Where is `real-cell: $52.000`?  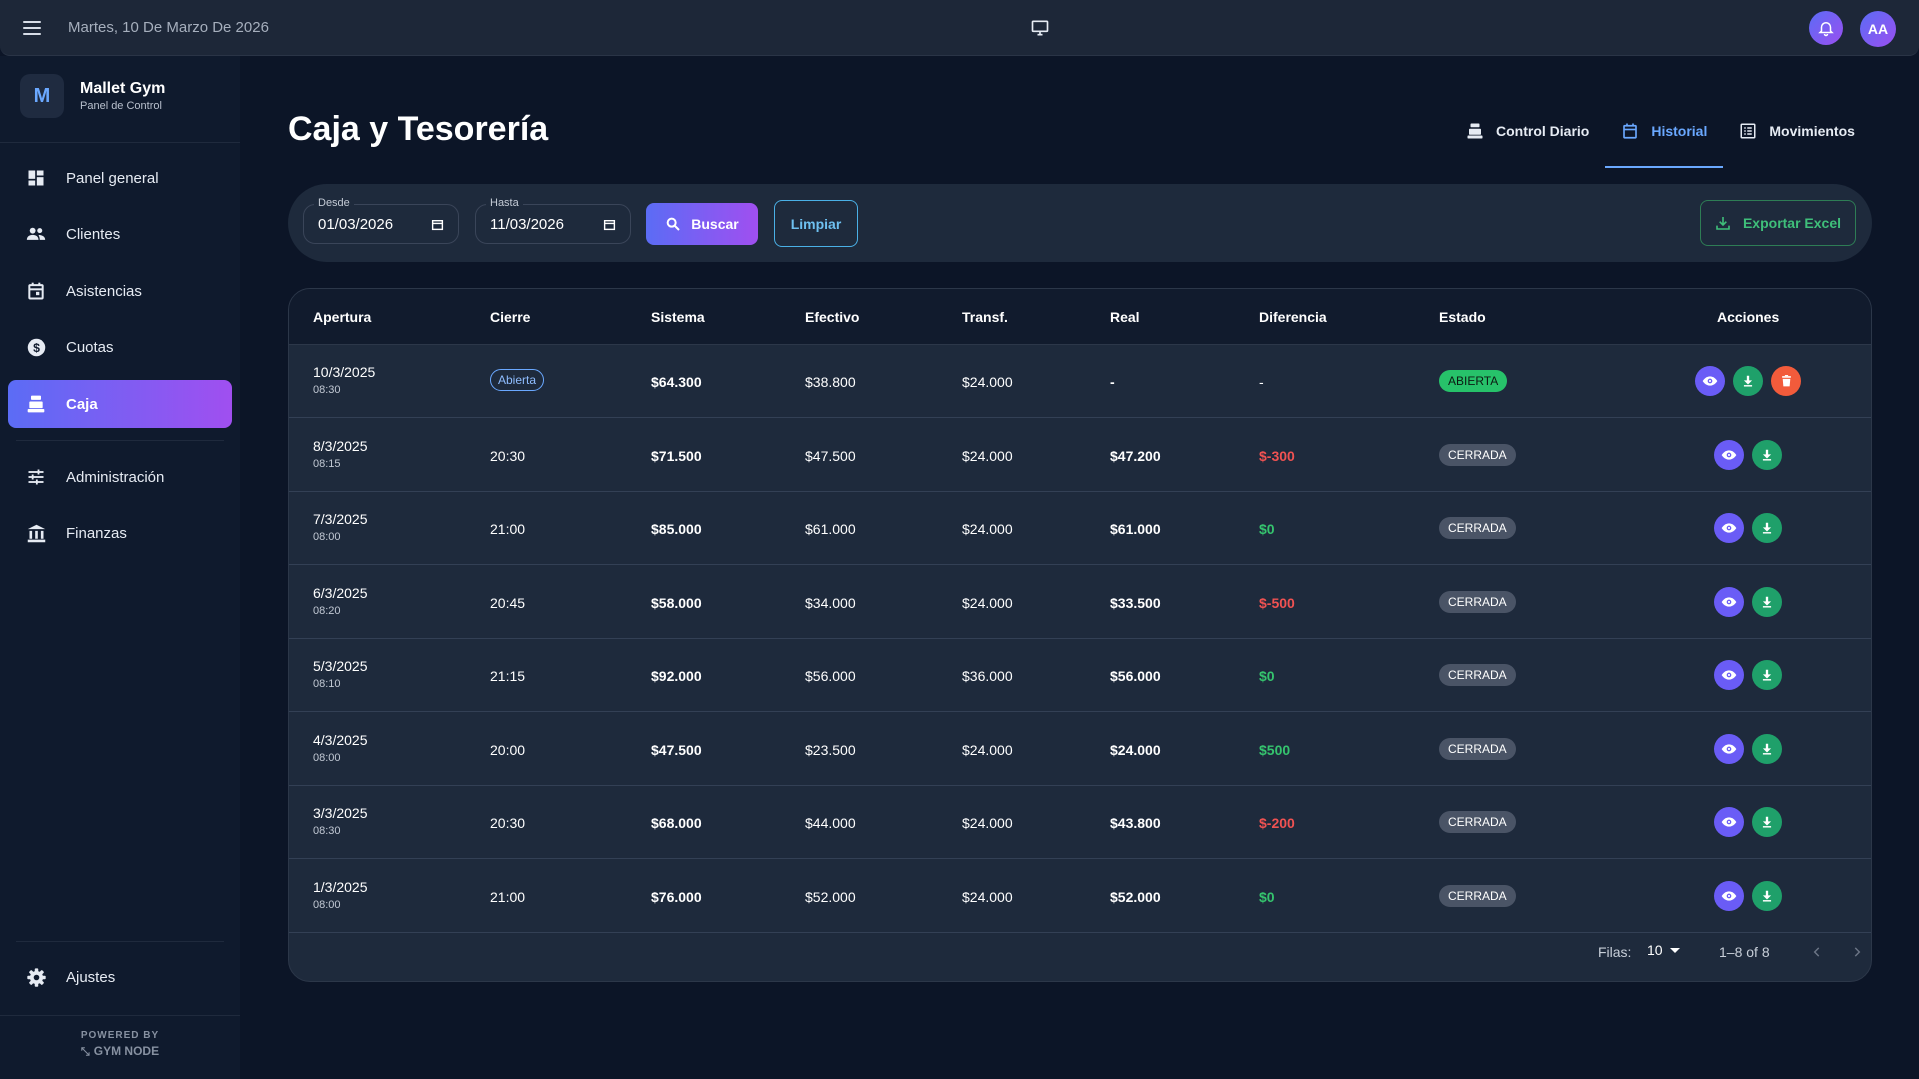
real-cell: $52.000 is located at coordinates (1135, 896).